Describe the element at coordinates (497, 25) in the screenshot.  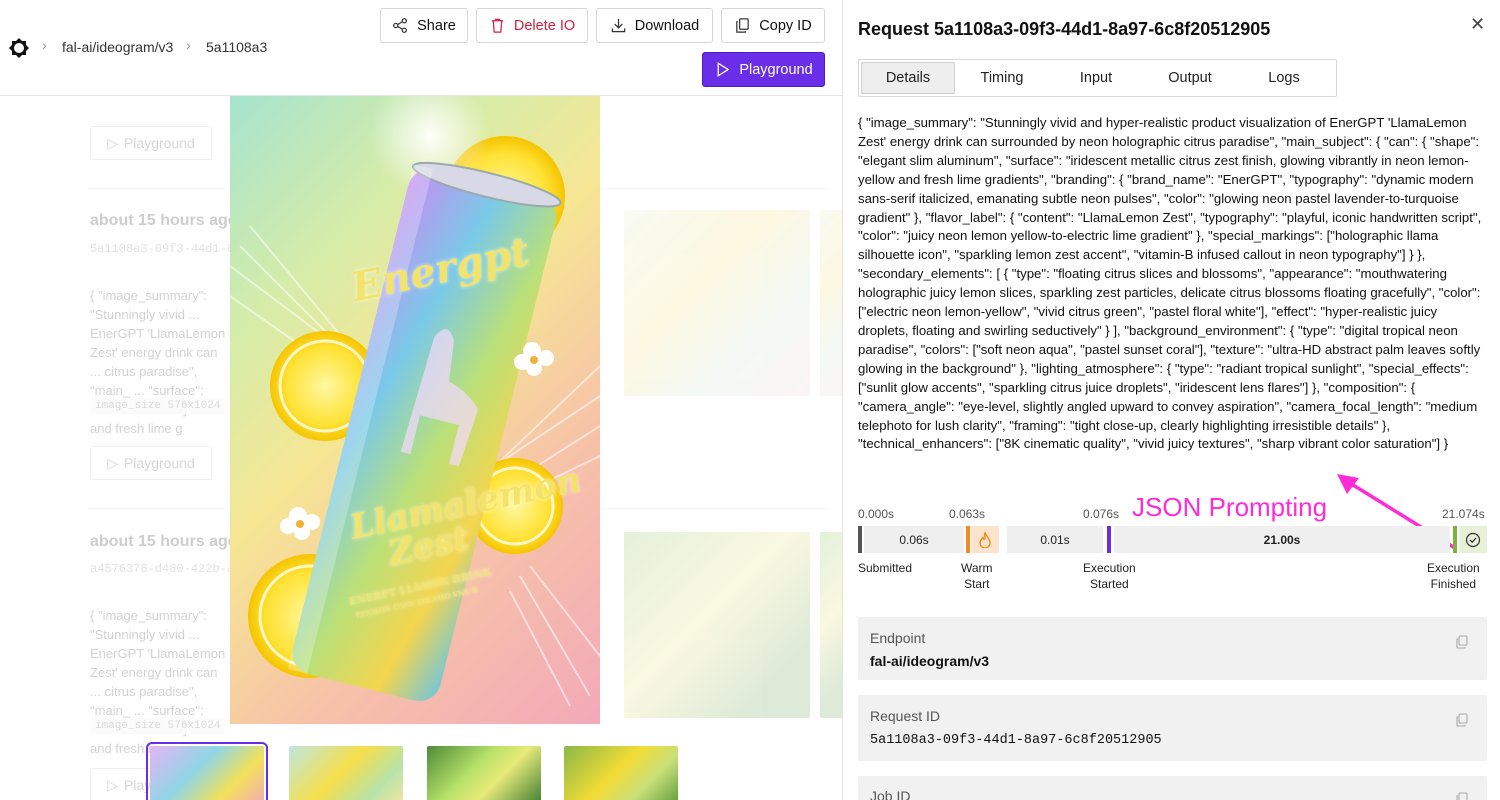
I see `trash-icon` at that location.